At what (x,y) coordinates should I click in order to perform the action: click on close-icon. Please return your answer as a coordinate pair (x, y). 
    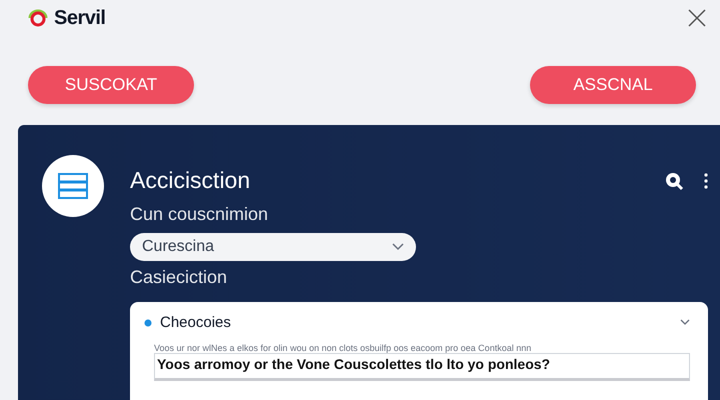
    Looking at the image, I should click on (697, 18).